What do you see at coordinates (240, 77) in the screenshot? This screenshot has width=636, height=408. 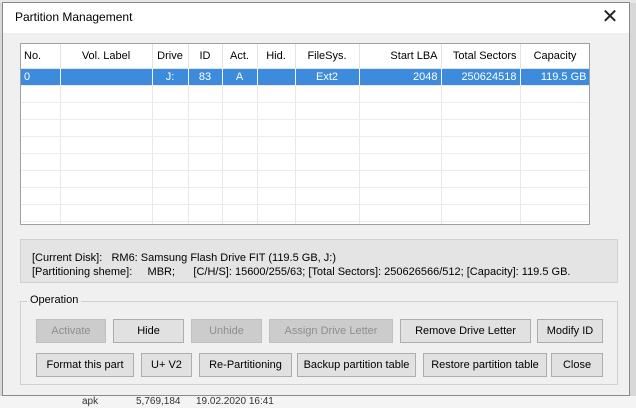 I see `cell-act: A` at bounding box center [240, 77].